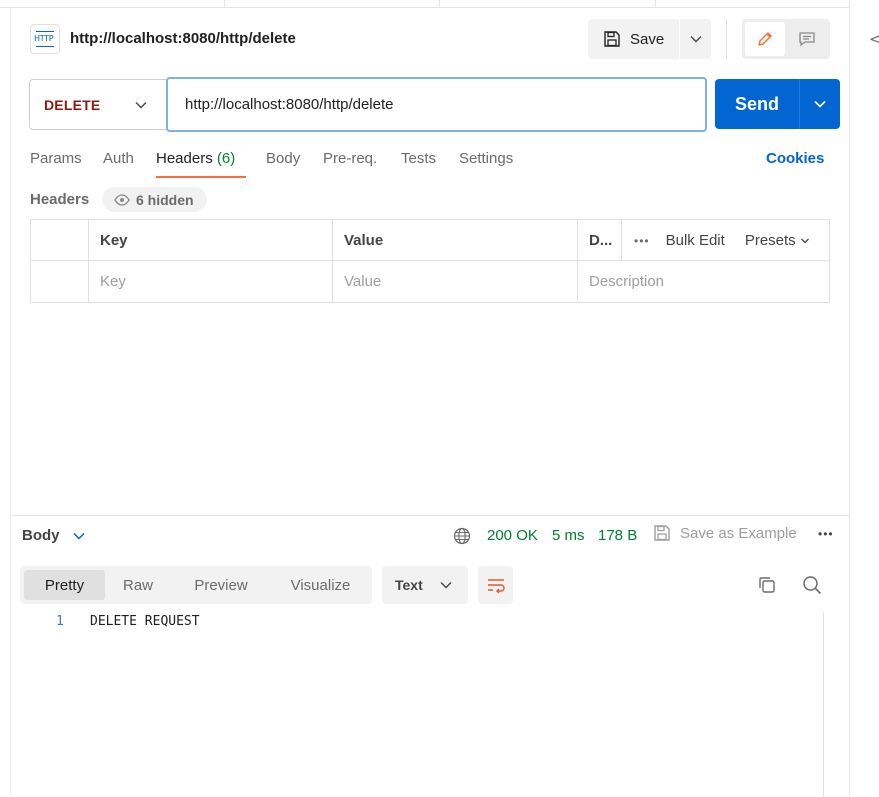 The height and width of the screenshot is (797, 879). What do you see at coordinates (424, 4) in the screenshot?
I see `tab-strip` at bounding box center [424, 4].